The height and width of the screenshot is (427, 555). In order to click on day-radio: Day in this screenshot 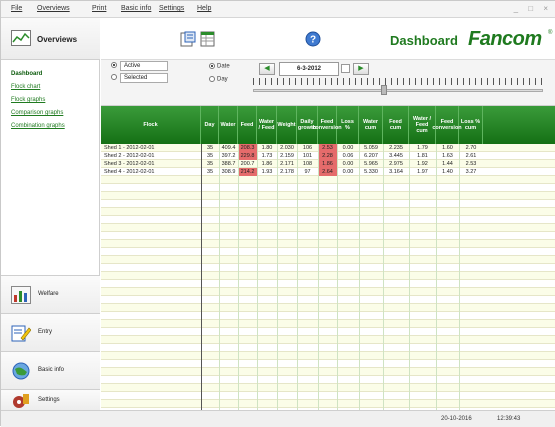, I will do `click(218, 79)`.